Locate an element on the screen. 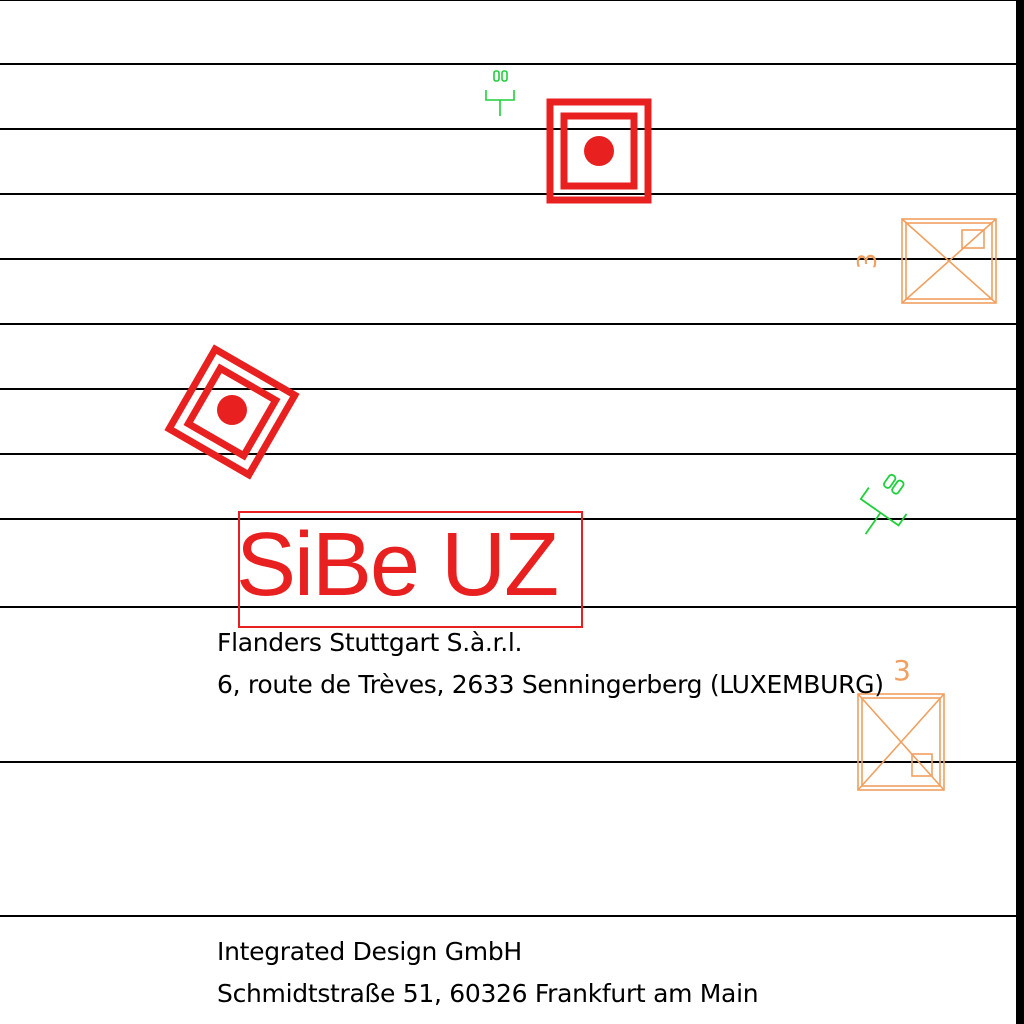  client-company: Flanders Stuttgart S.à.r.l. is located at coordinates (370, 642).